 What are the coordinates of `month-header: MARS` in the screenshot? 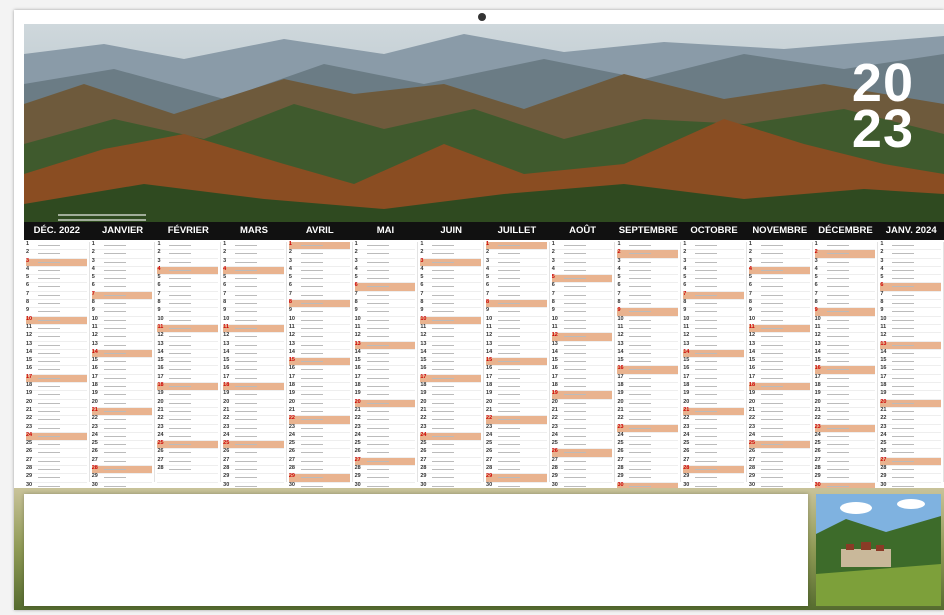 It's located at (254, 230).